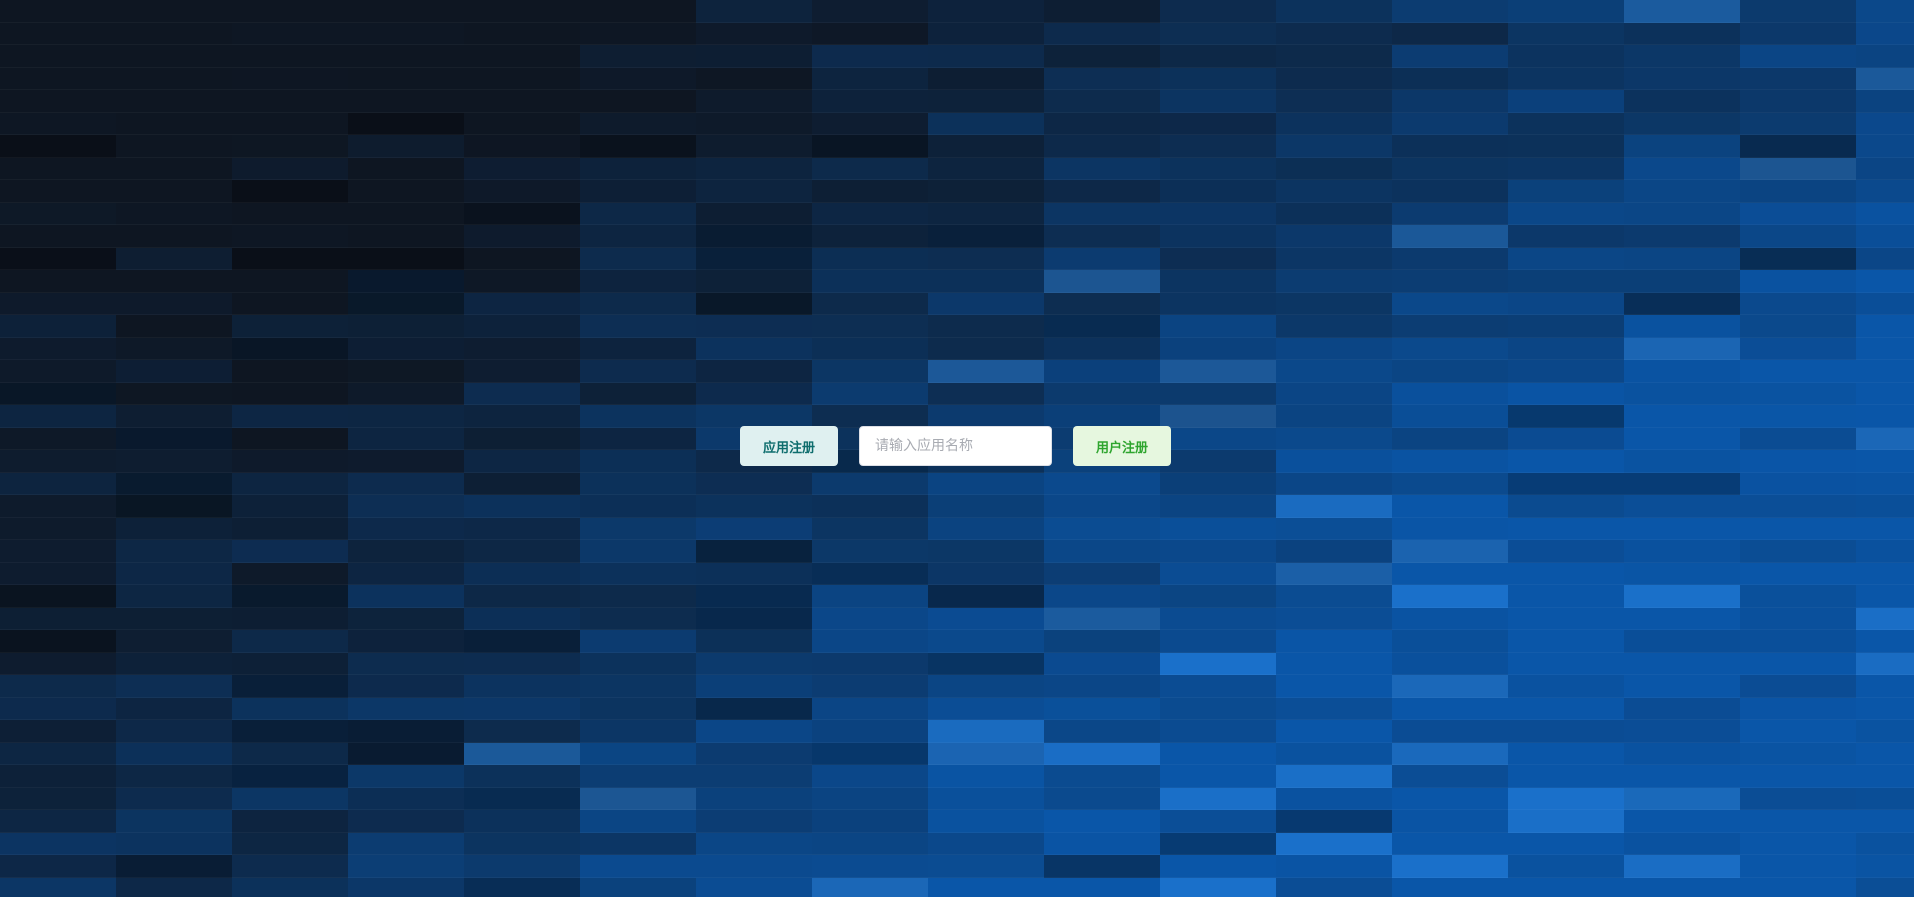  Describe the element at coordinates (1122, 446) in the screenshot. I see `user-register-button: 用户注册` at that location.